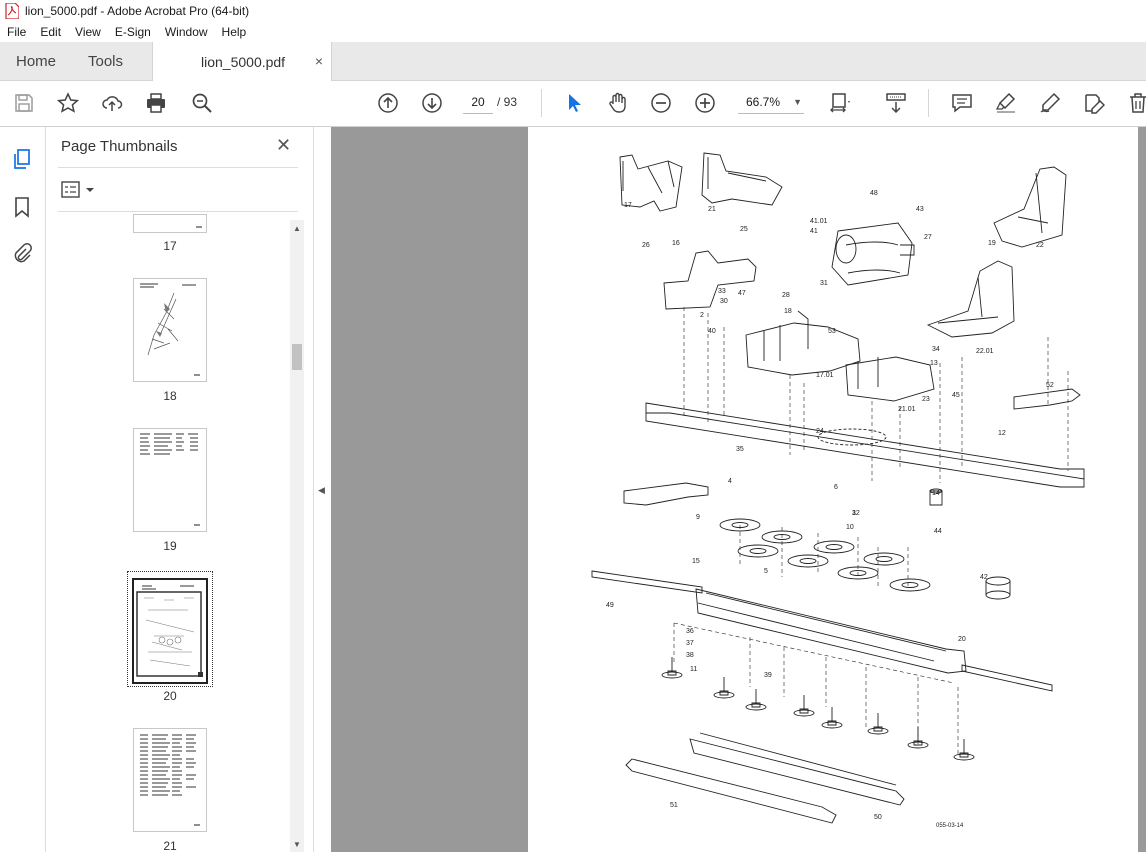 This screenshot has width=1146, height=855. I want to click on highlight-icon, so click(1006, 103).